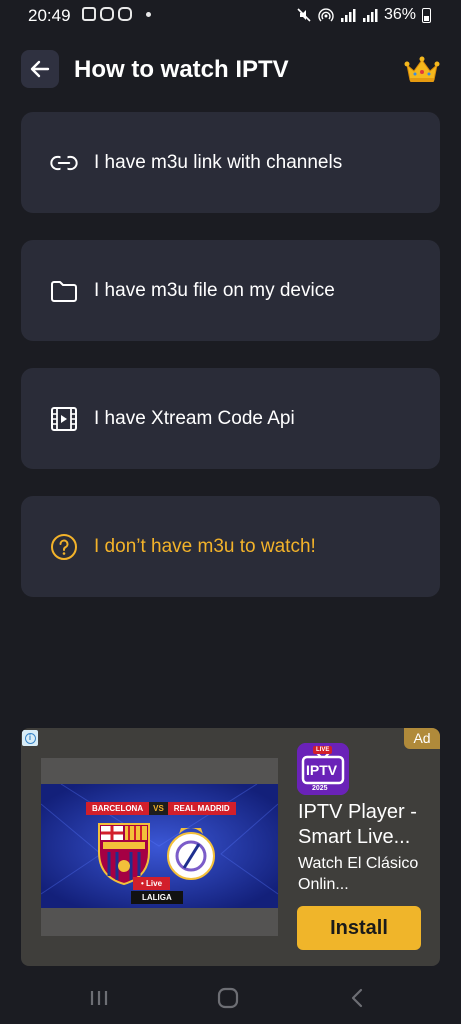 The height and width of the screenshot is (1024, 461). I want to click on home-icon, so click(228, 998).